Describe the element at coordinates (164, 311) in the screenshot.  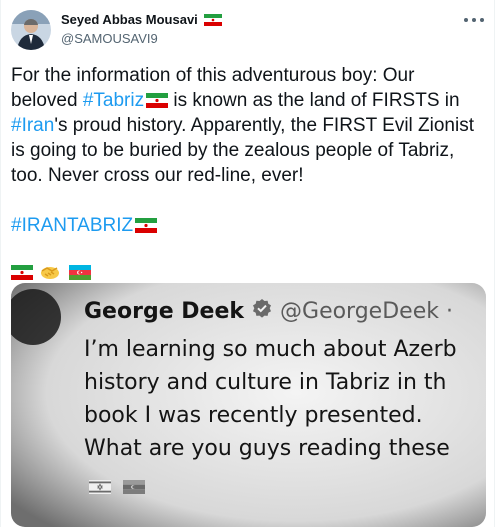
I see `embedded-author-name: George Deek` at that location.